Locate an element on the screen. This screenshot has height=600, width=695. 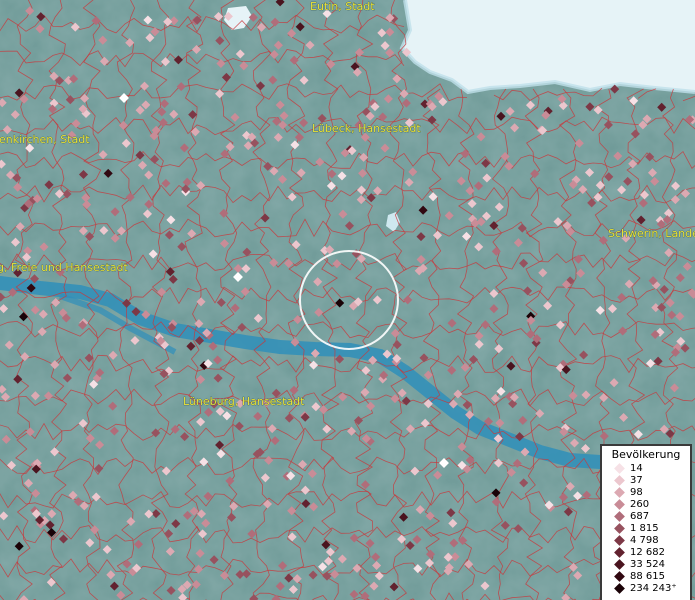
city-label-hamburg: g, Freie und Hansestadt is located at coordinates (64, 267).